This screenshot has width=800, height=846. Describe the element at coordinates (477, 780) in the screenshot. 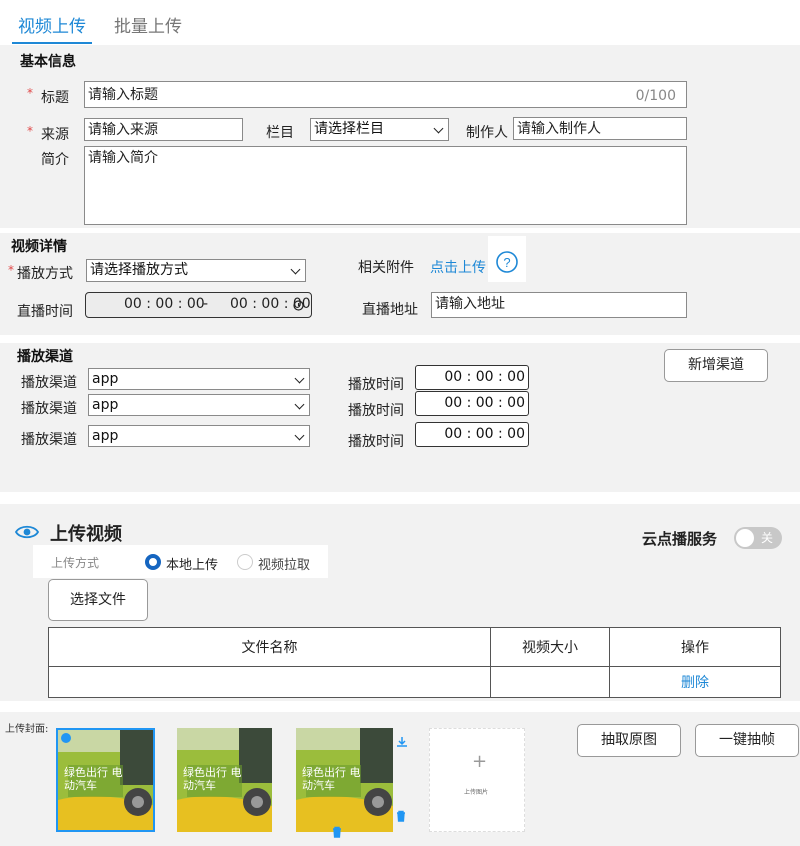

I see `upload-image-box: + 上传图片` at that location.